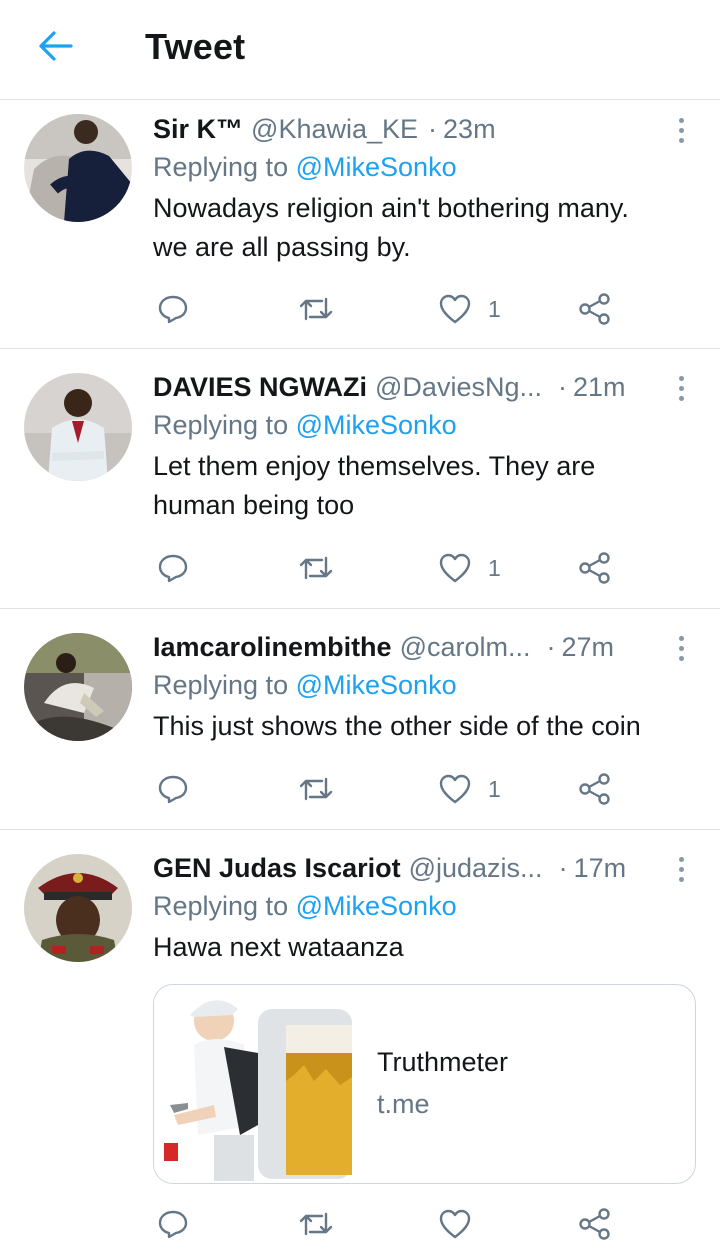 The height and width of the screenshot is (1252, 720). What do you see at coordinates (278, 947) in the screenshot?
I see `tweet-text-line: Hawa next wataanza` at bounding box center [278, 947].